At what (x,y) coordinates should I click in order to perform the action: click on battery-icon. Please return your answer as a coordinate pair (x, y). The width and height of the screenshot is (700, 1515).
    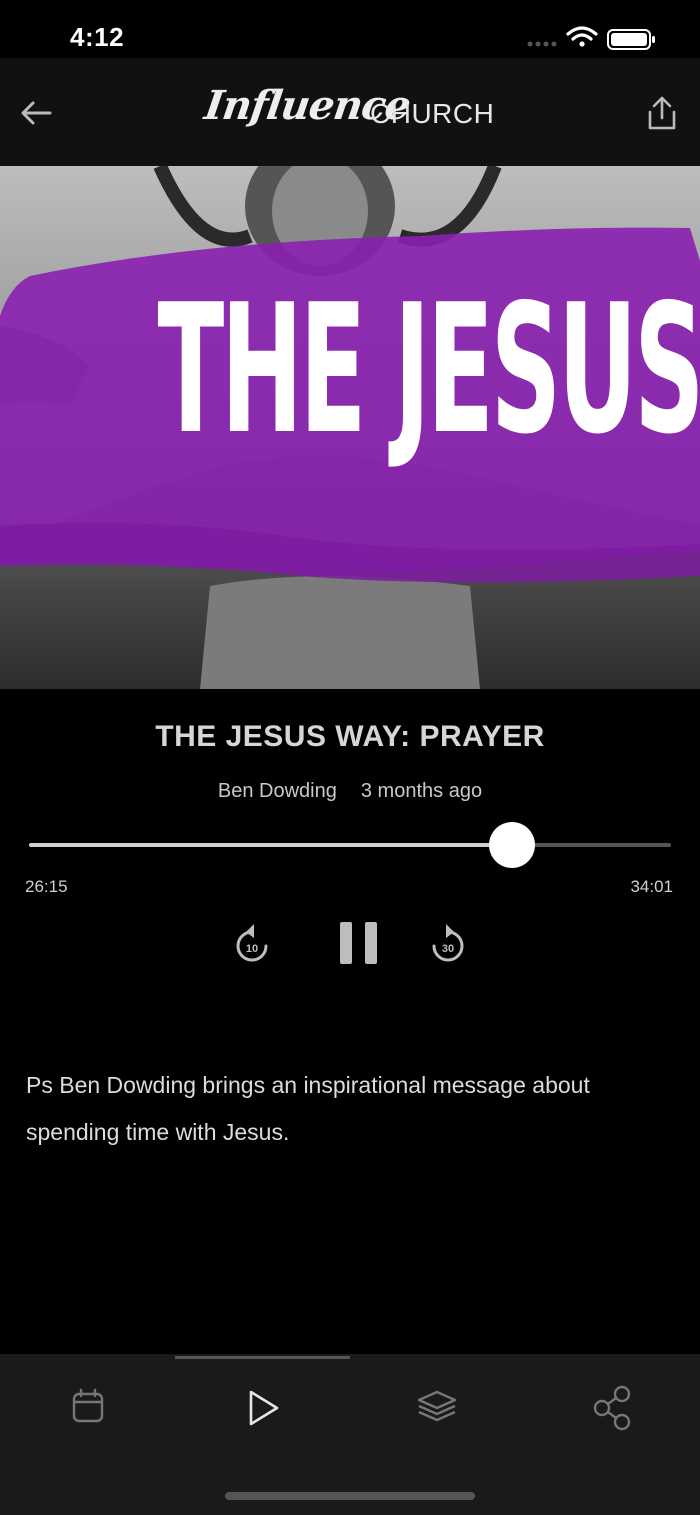
    Looking at the image, I should click on (631, 39).